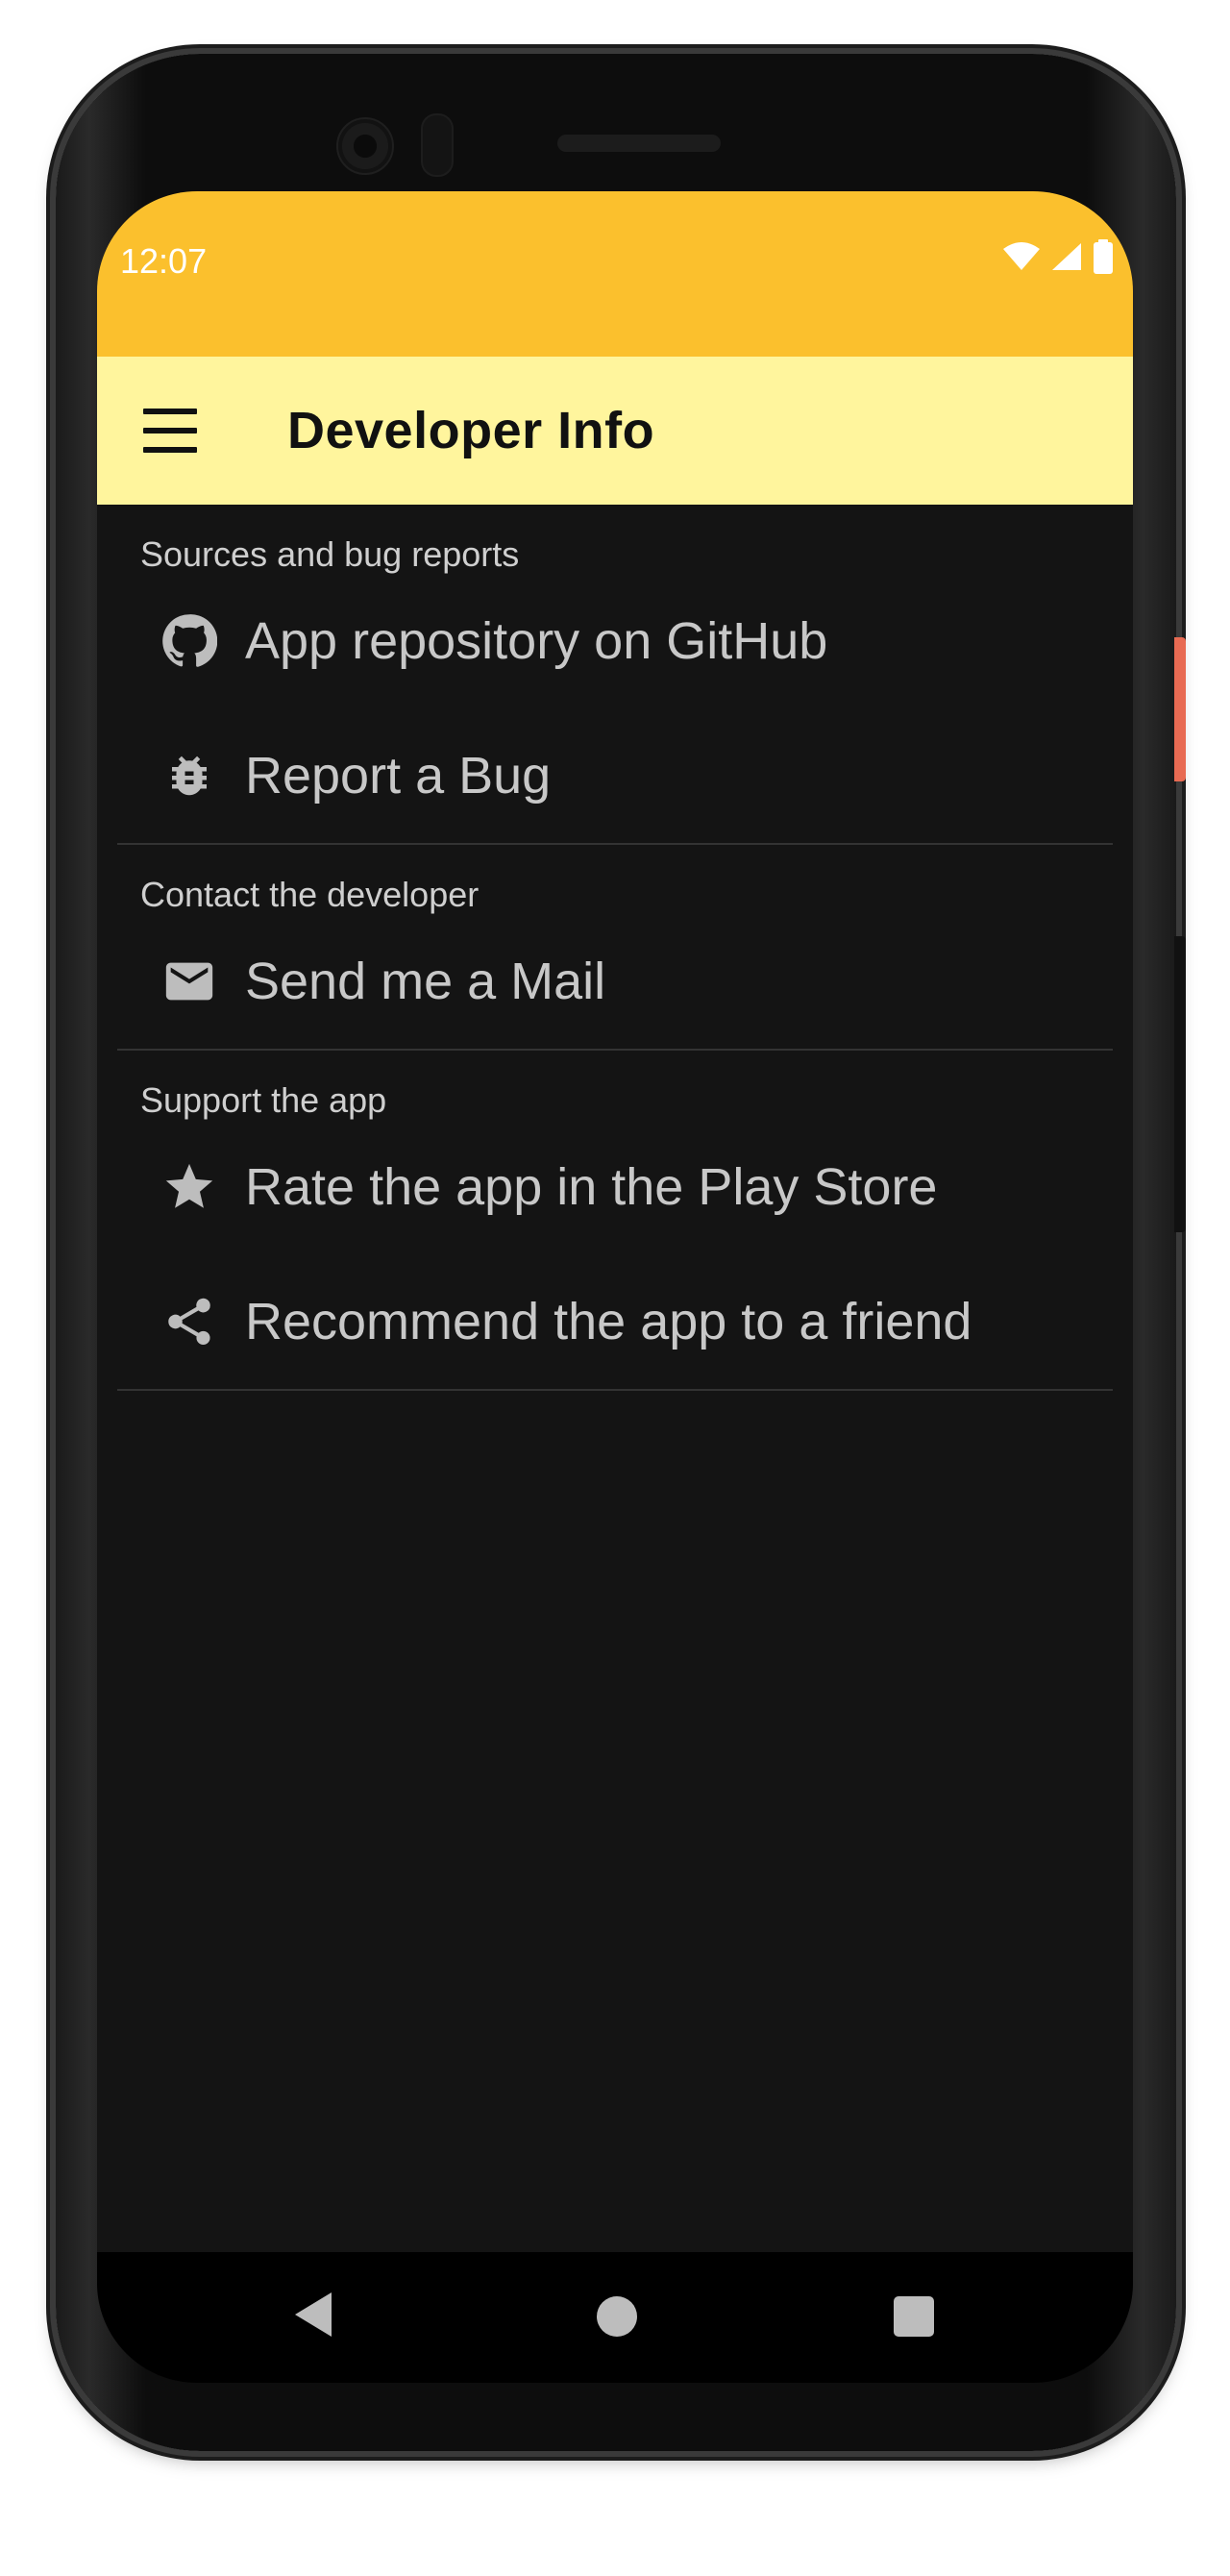  I want to click on section-contact: Contact the developer Send me a Mail, so click(615, 948).